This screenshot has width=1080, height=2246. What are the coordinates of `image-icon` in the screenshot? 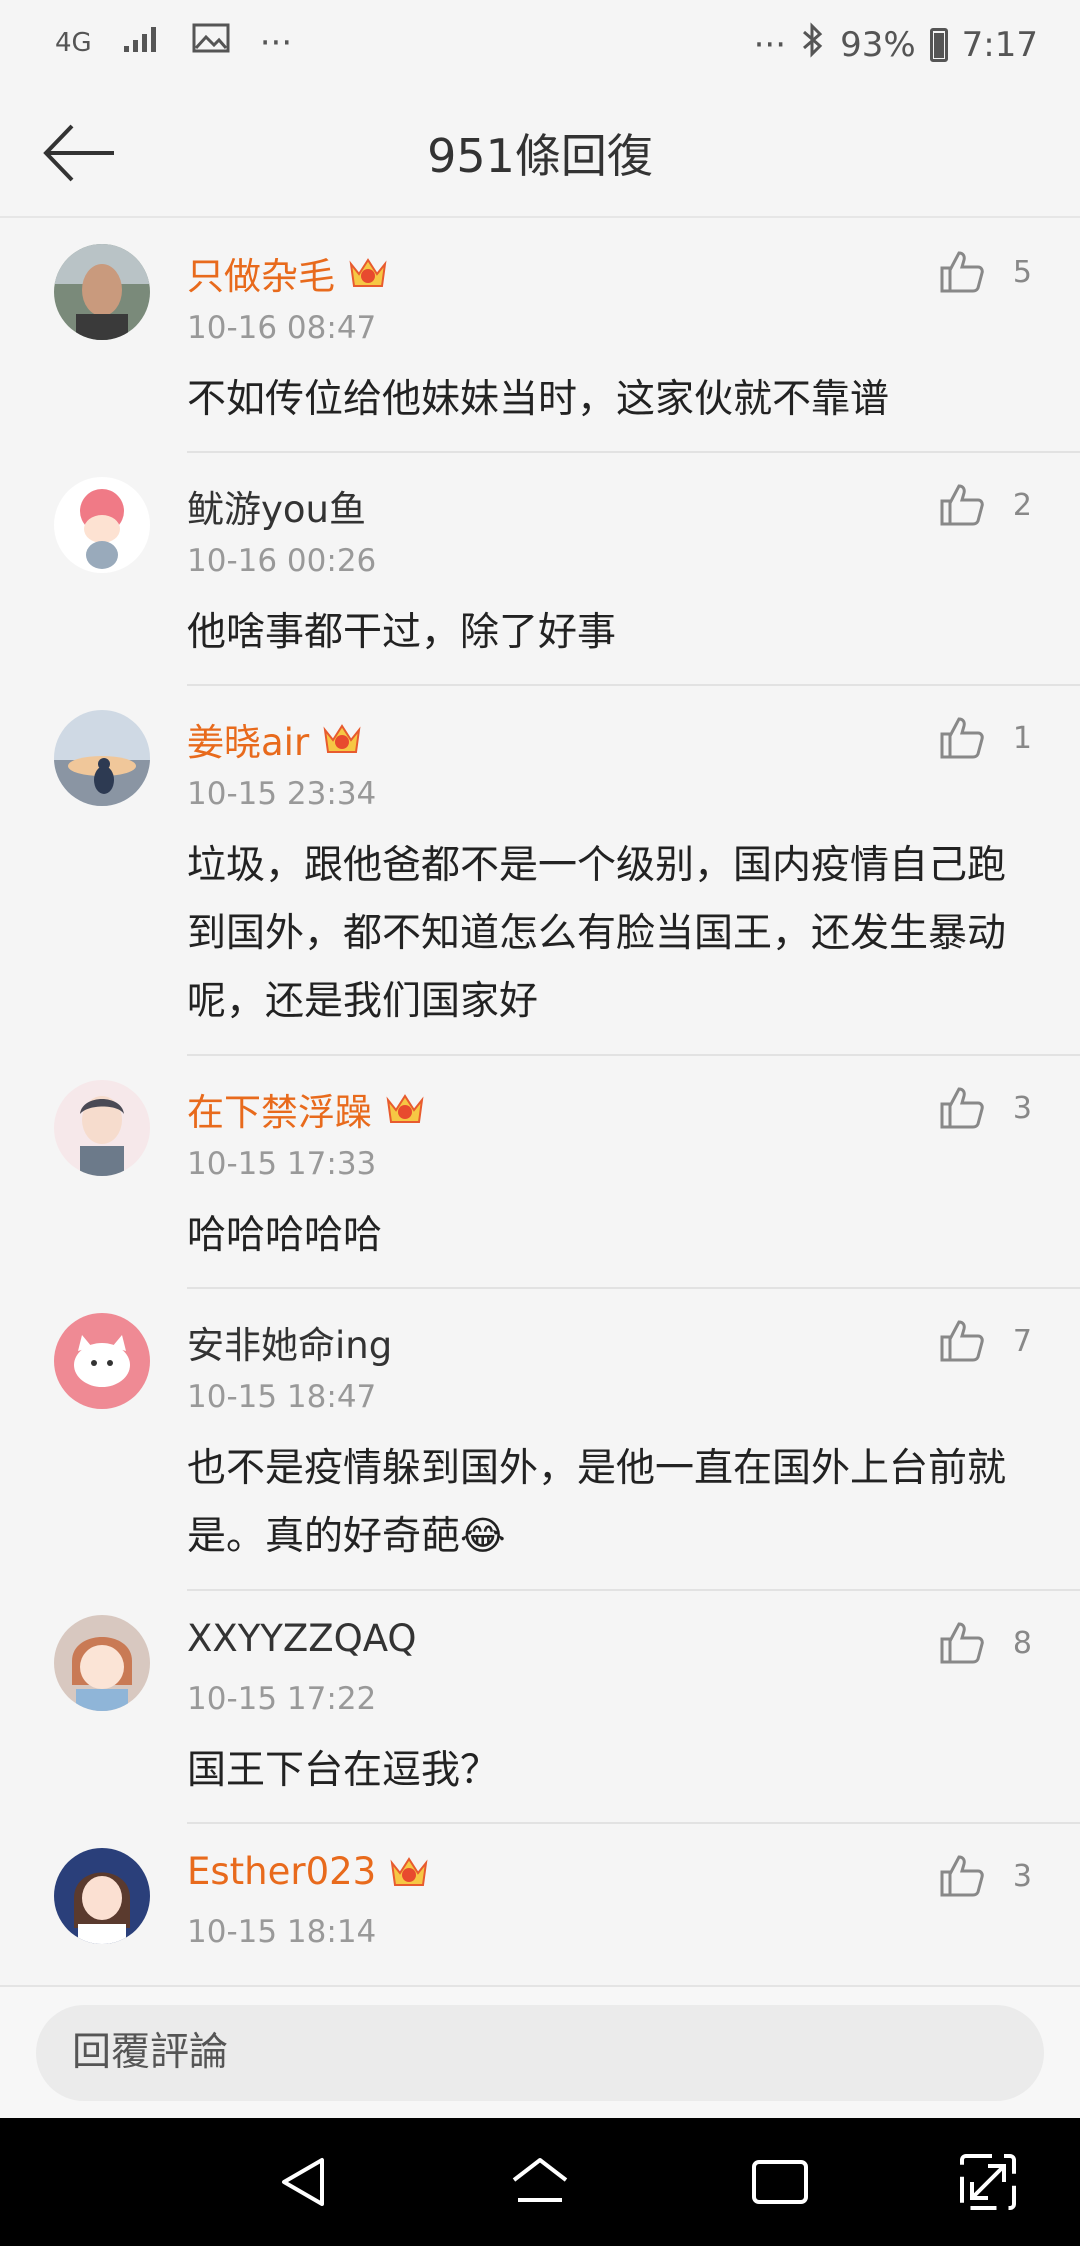 It's located at (211, 42).